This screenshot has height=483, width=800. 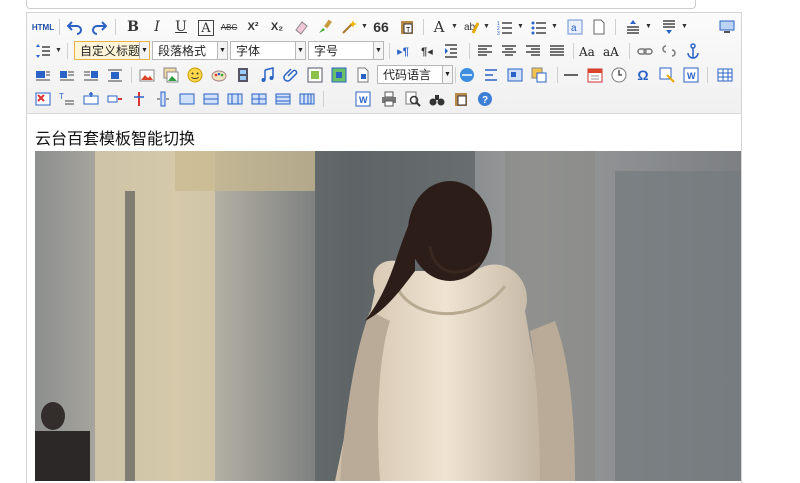 I want to click on html-source-button: HTML, so click(x=43, y=27).